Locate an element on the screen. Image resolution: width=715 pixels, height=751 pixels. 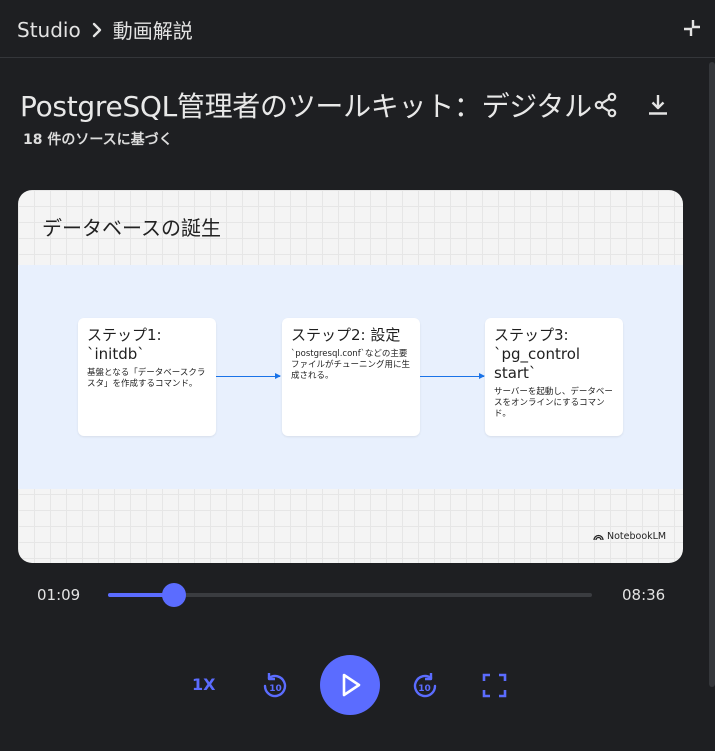
progress-handle is located at coordinates (174, 595).